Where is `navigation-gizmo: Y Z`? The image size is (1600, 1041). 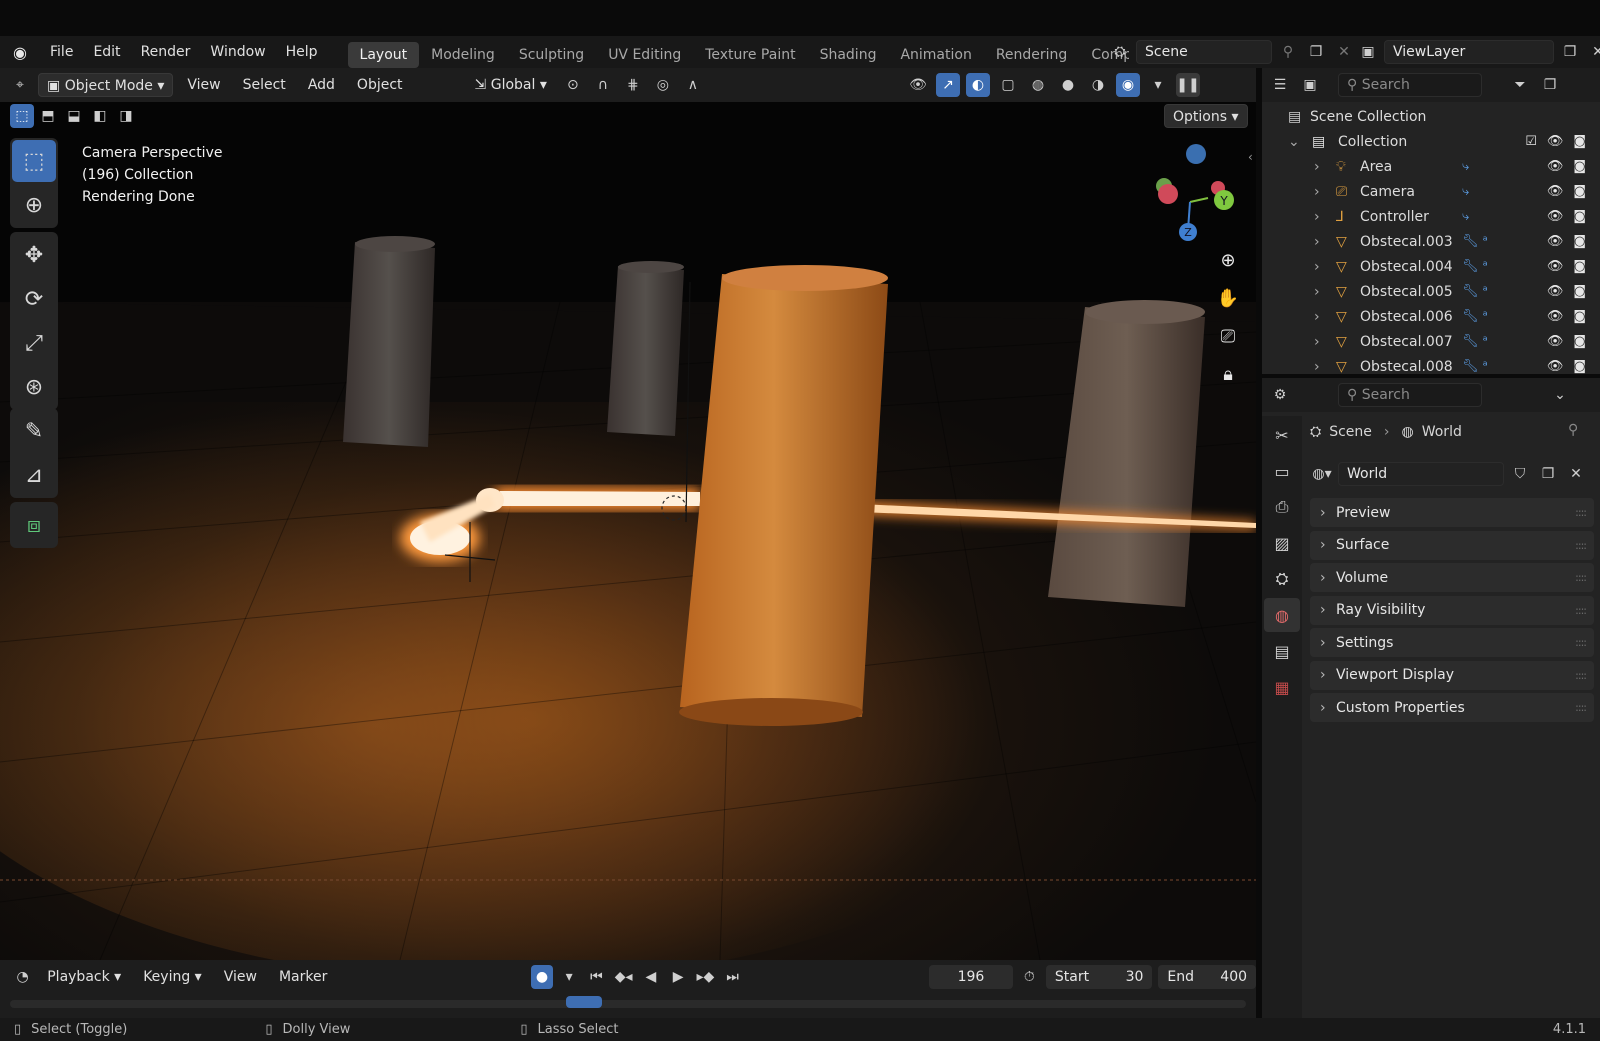 navigation-gizmo: Y Z is located at coordinates (1195, 195).